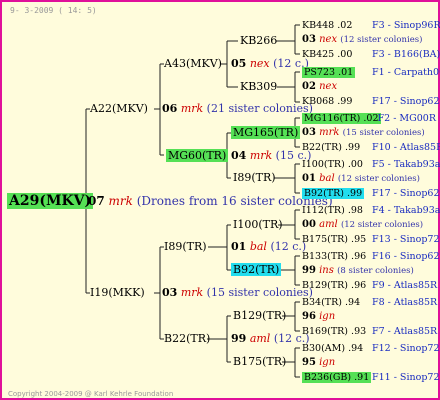 The width and height of the screenshot is (440, 400). Describe the element at coordinates (382, 225) in the screenshot. I see `g4-note-5: (12 sister colonies)` at that location.